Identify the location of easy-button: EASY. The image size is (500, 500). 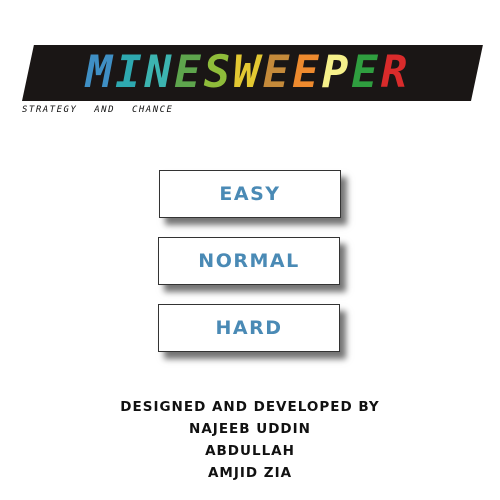
(250, 194).